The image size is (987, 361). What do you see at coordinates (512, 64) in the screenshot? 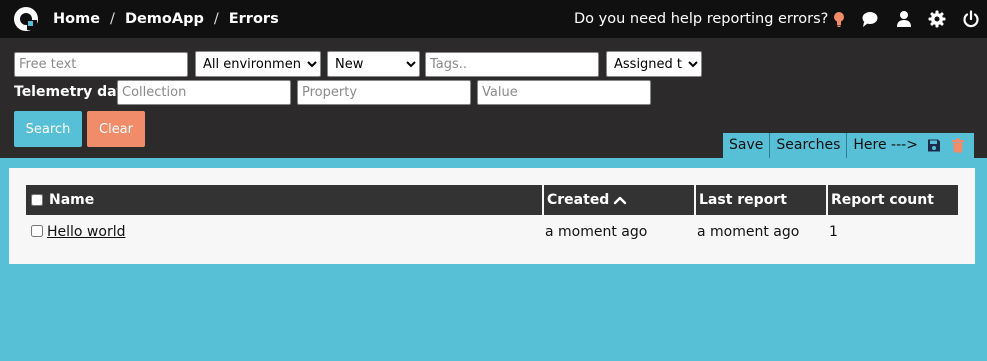
I see `tags-input` at bounding box center [512, 64].